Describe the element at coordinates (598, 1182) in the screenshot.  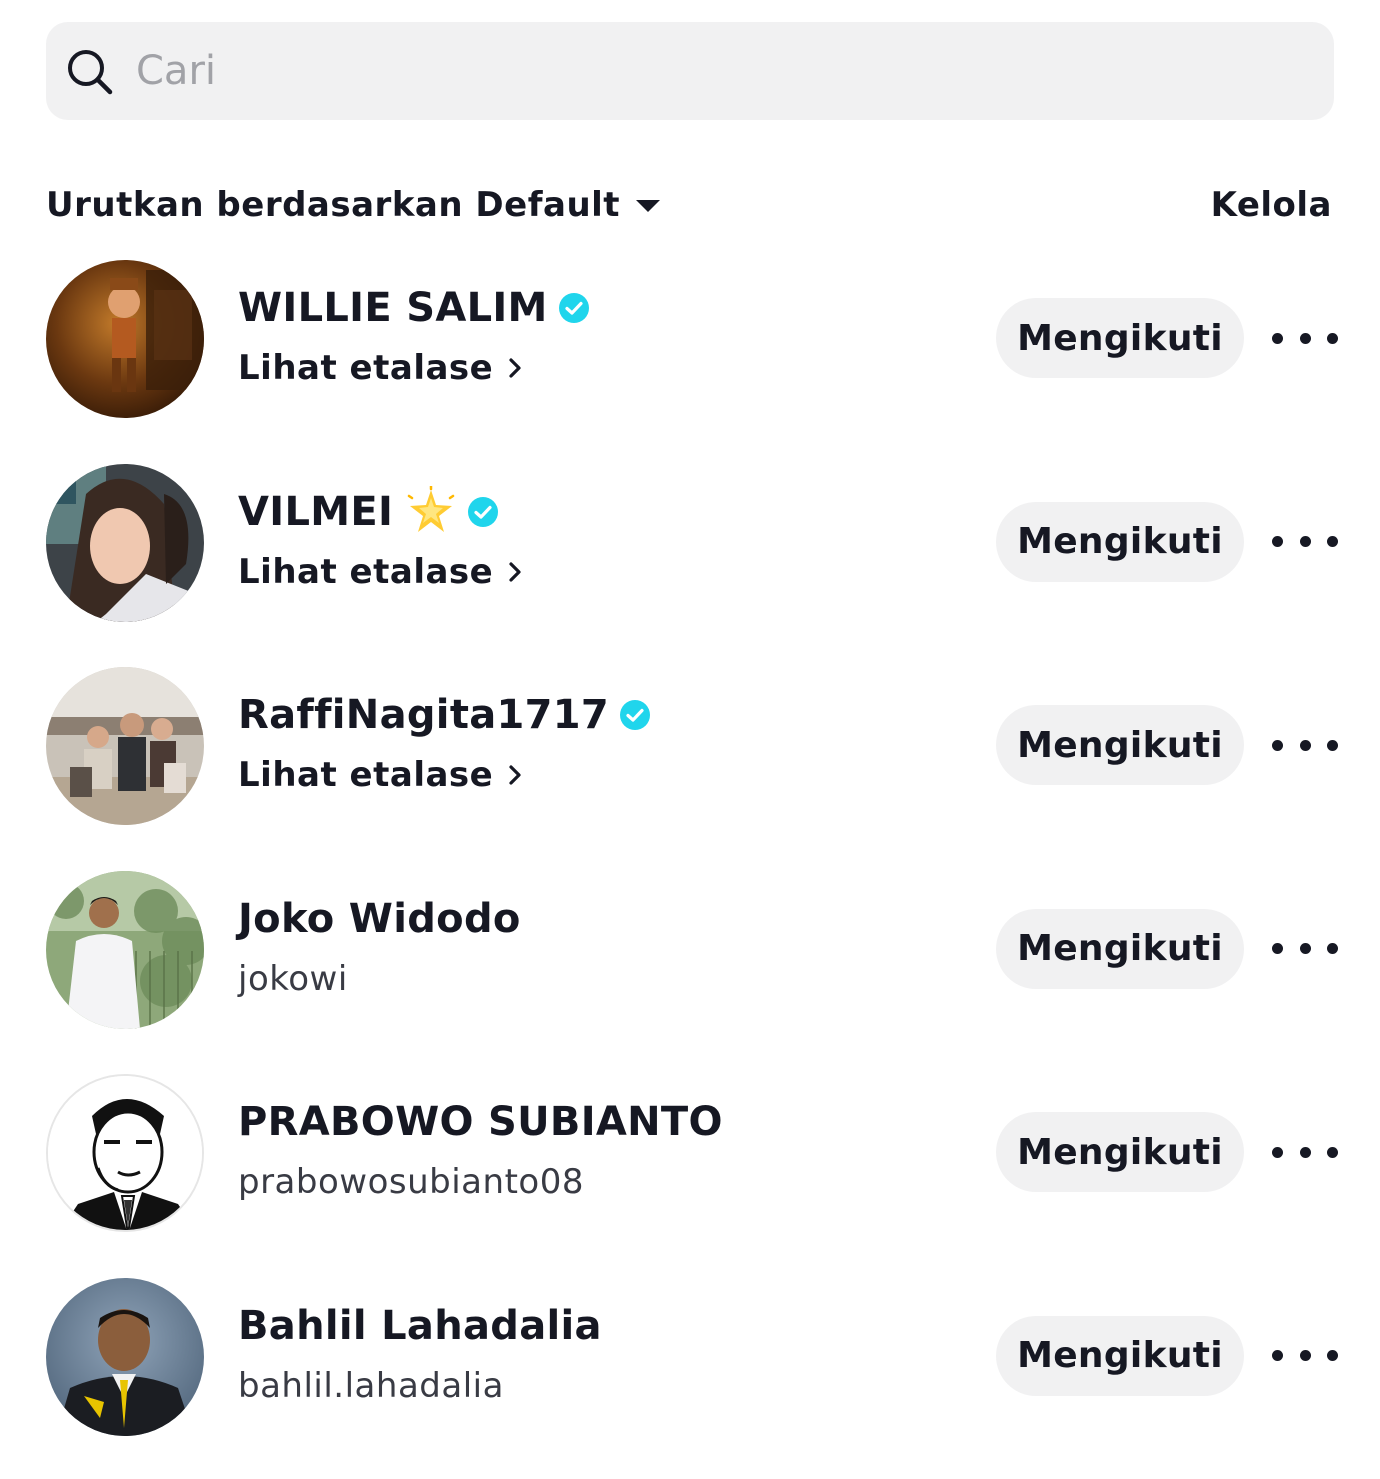
I see `sub-line: prabowosubianto08` at that location.